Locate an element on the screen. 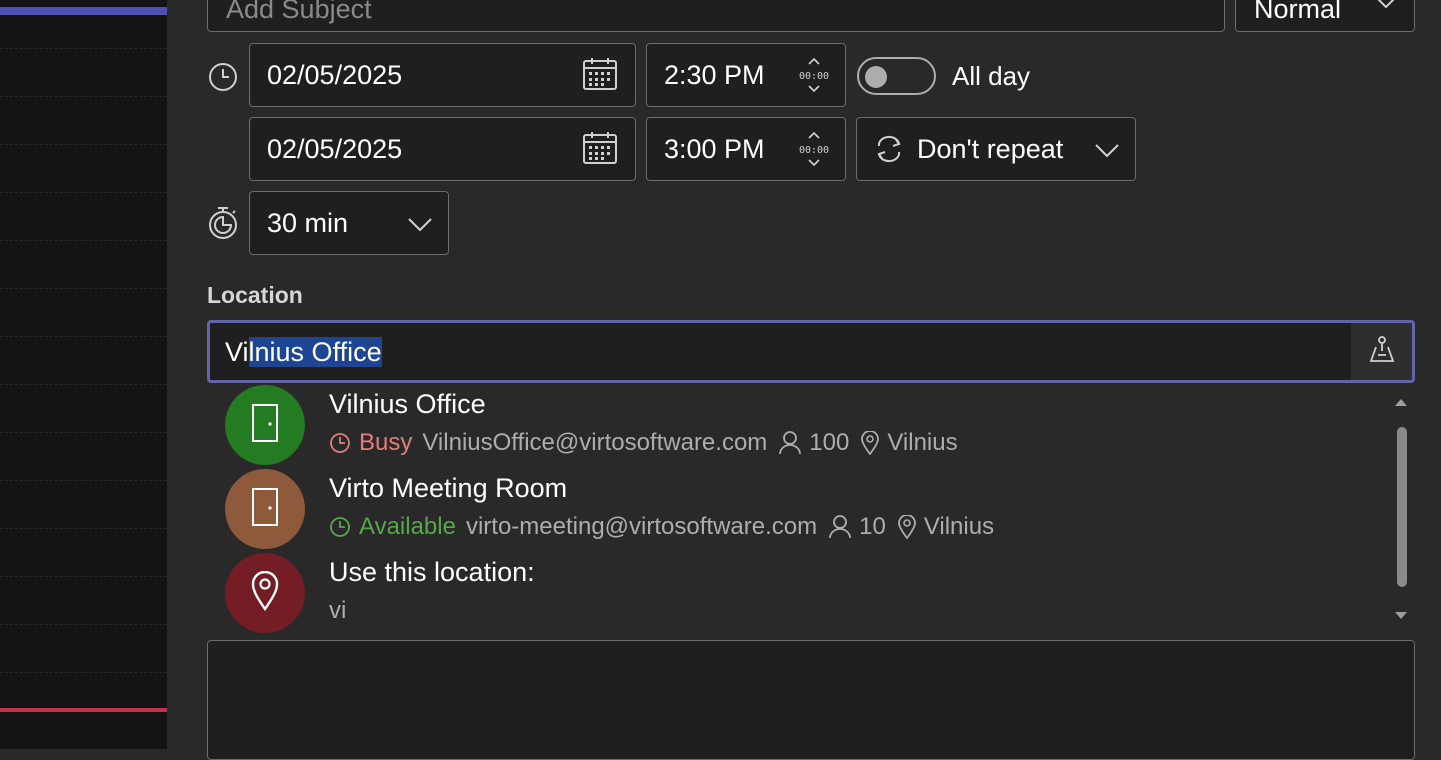 This screenshot has height=760, width=1441. end-time-input: 3:00 PM 00:00 is located at coordinates (746, 149).